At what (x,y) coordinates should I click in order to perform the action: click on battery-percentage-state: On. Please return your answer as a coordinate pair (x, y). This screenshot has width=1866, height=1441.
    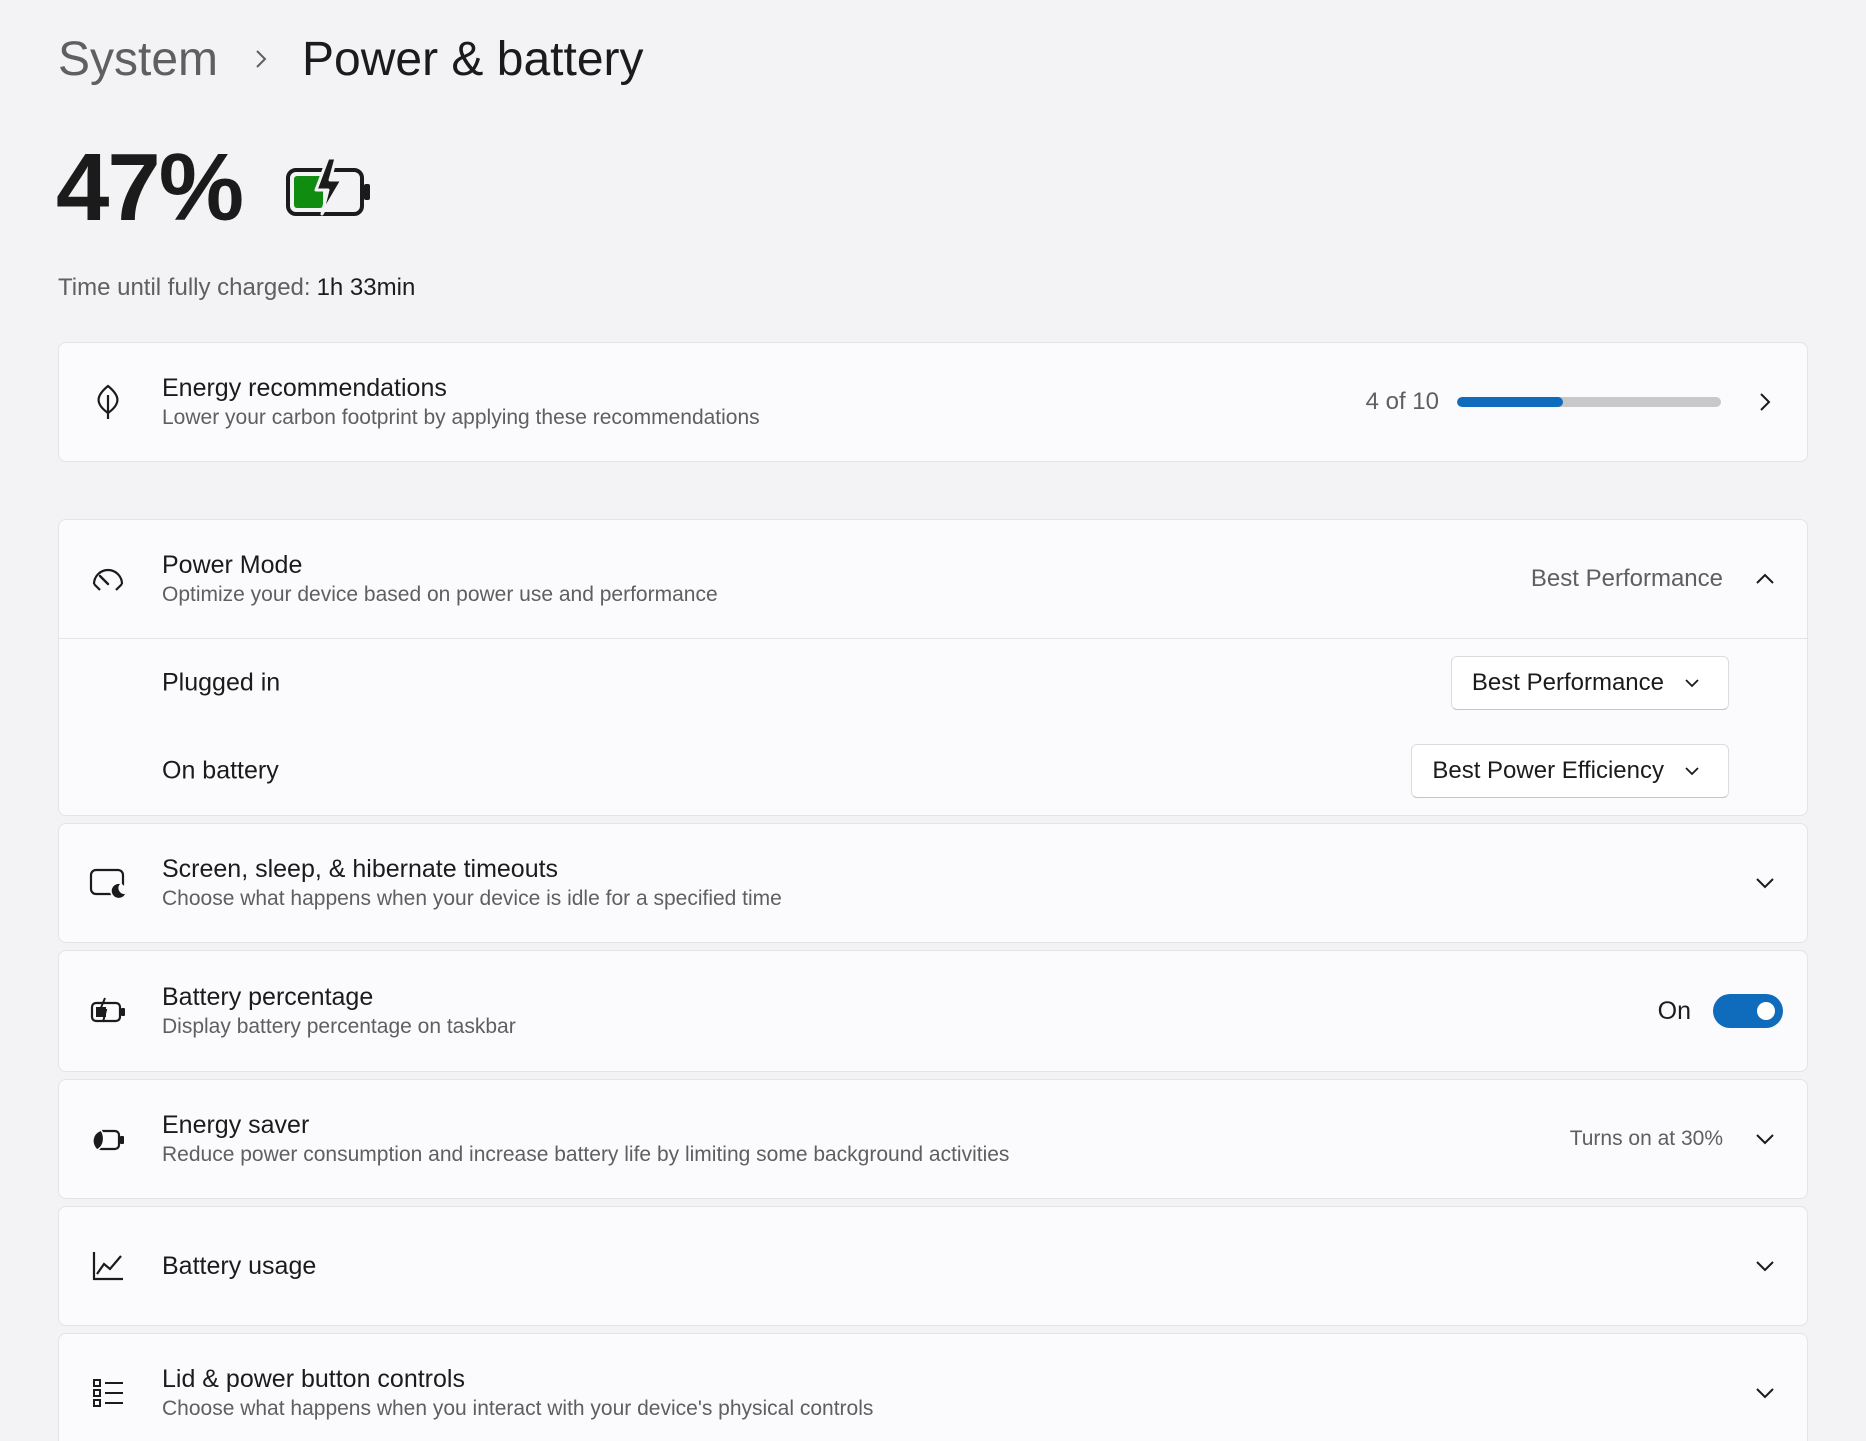
    Looking at the image, I should click on (1674, 1010).